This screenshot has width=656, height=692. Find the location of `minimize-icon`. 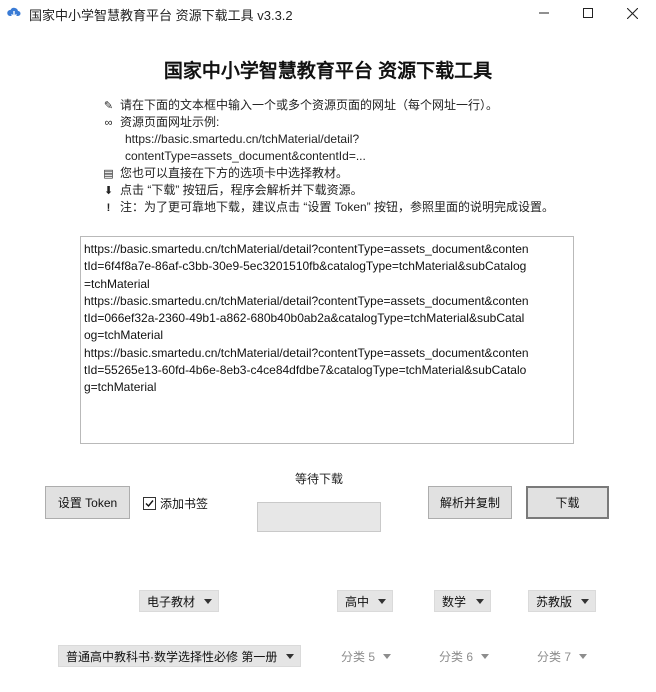

minimize-icon is located at coordinates (544, 13).